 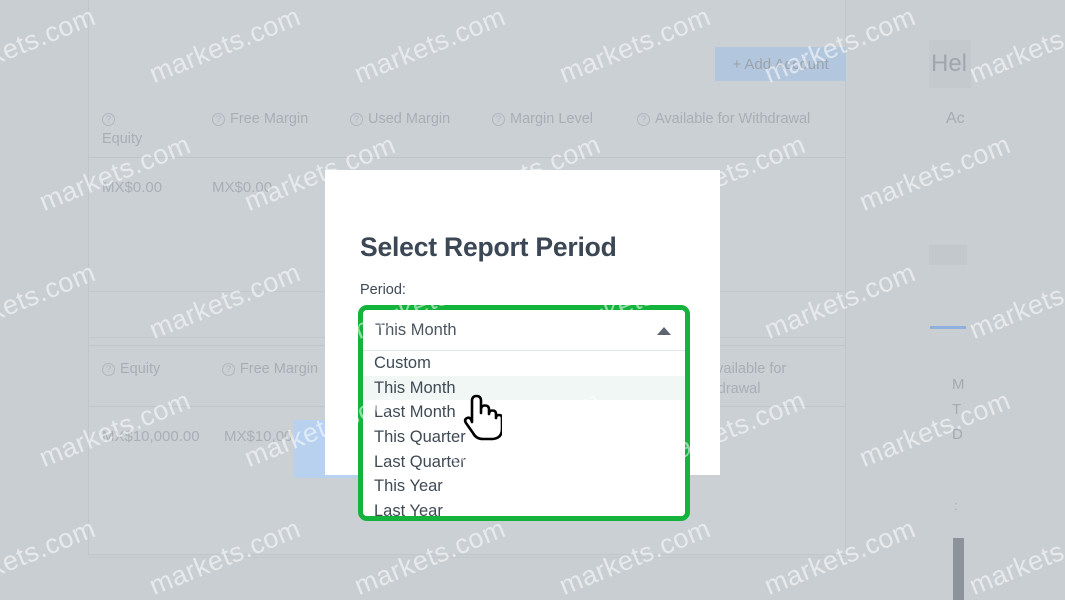 What do you see at coordinates (488, 247) in the screenshot?
I see `modal-title: Select Report Period` at bounding box center [488, 247].